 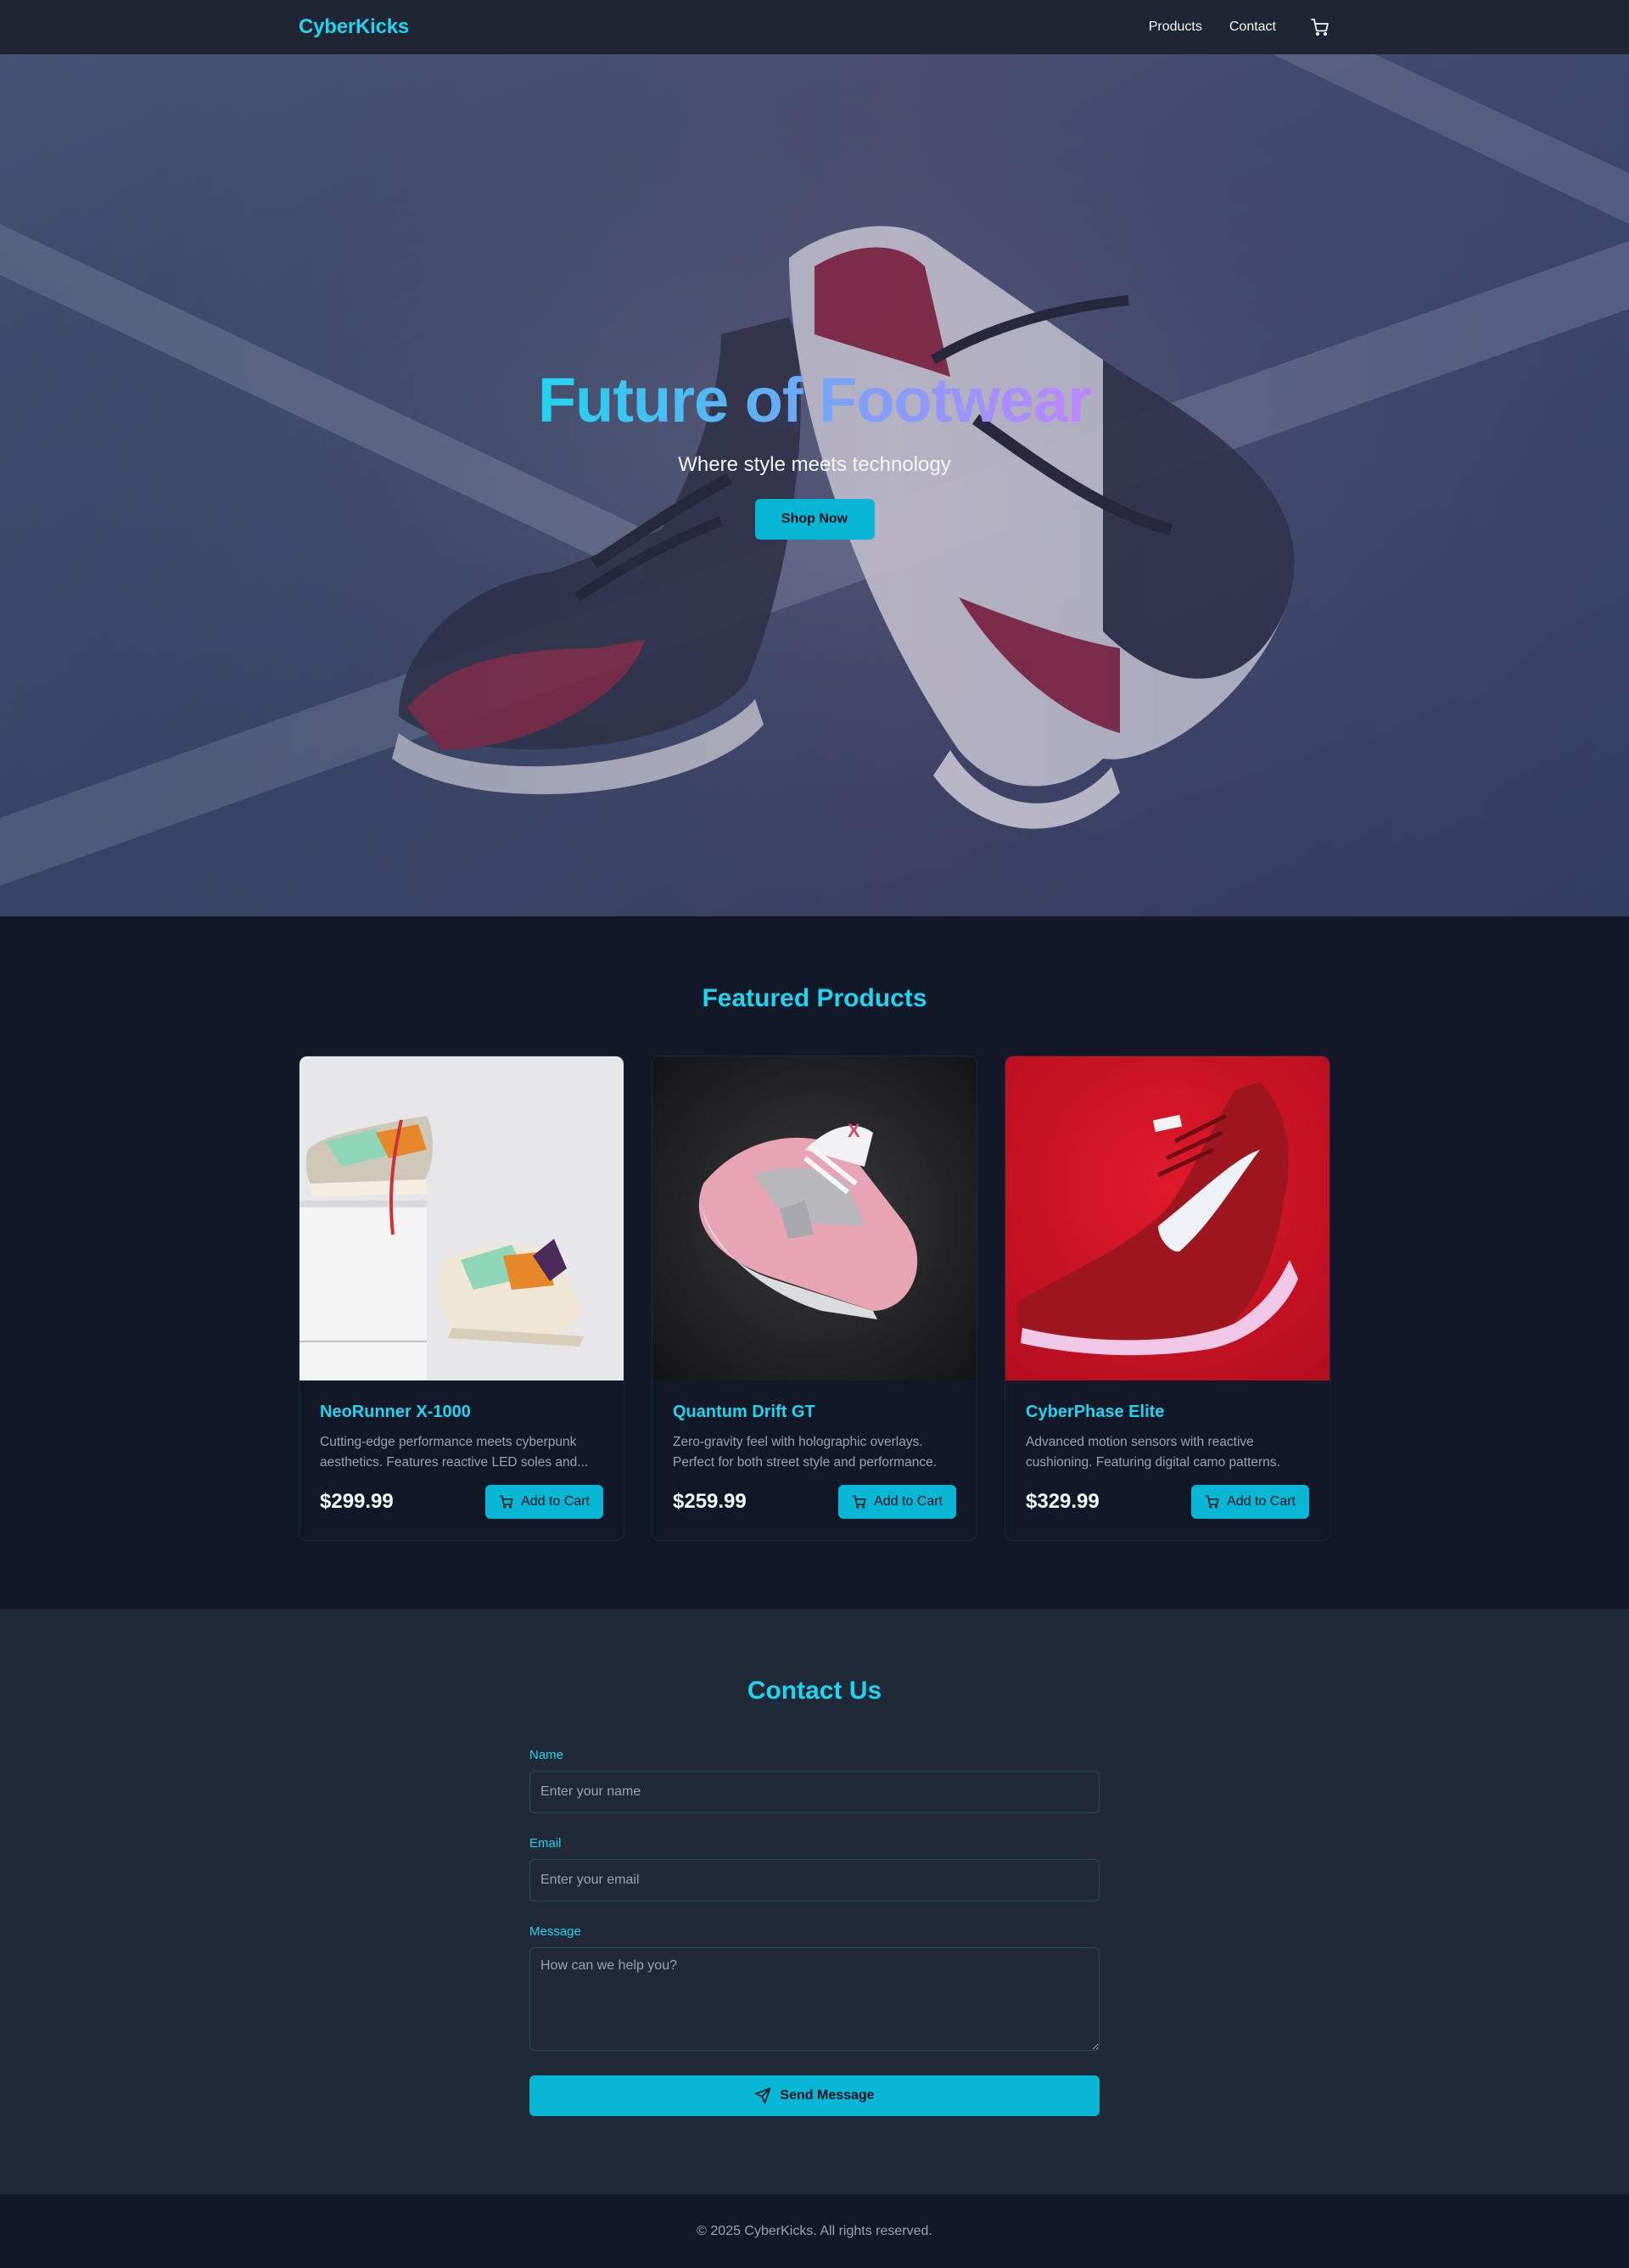 I want to click on copyright-text: © 2025 CyberKicks. All rights reserved., so click(x=814, y=2230).